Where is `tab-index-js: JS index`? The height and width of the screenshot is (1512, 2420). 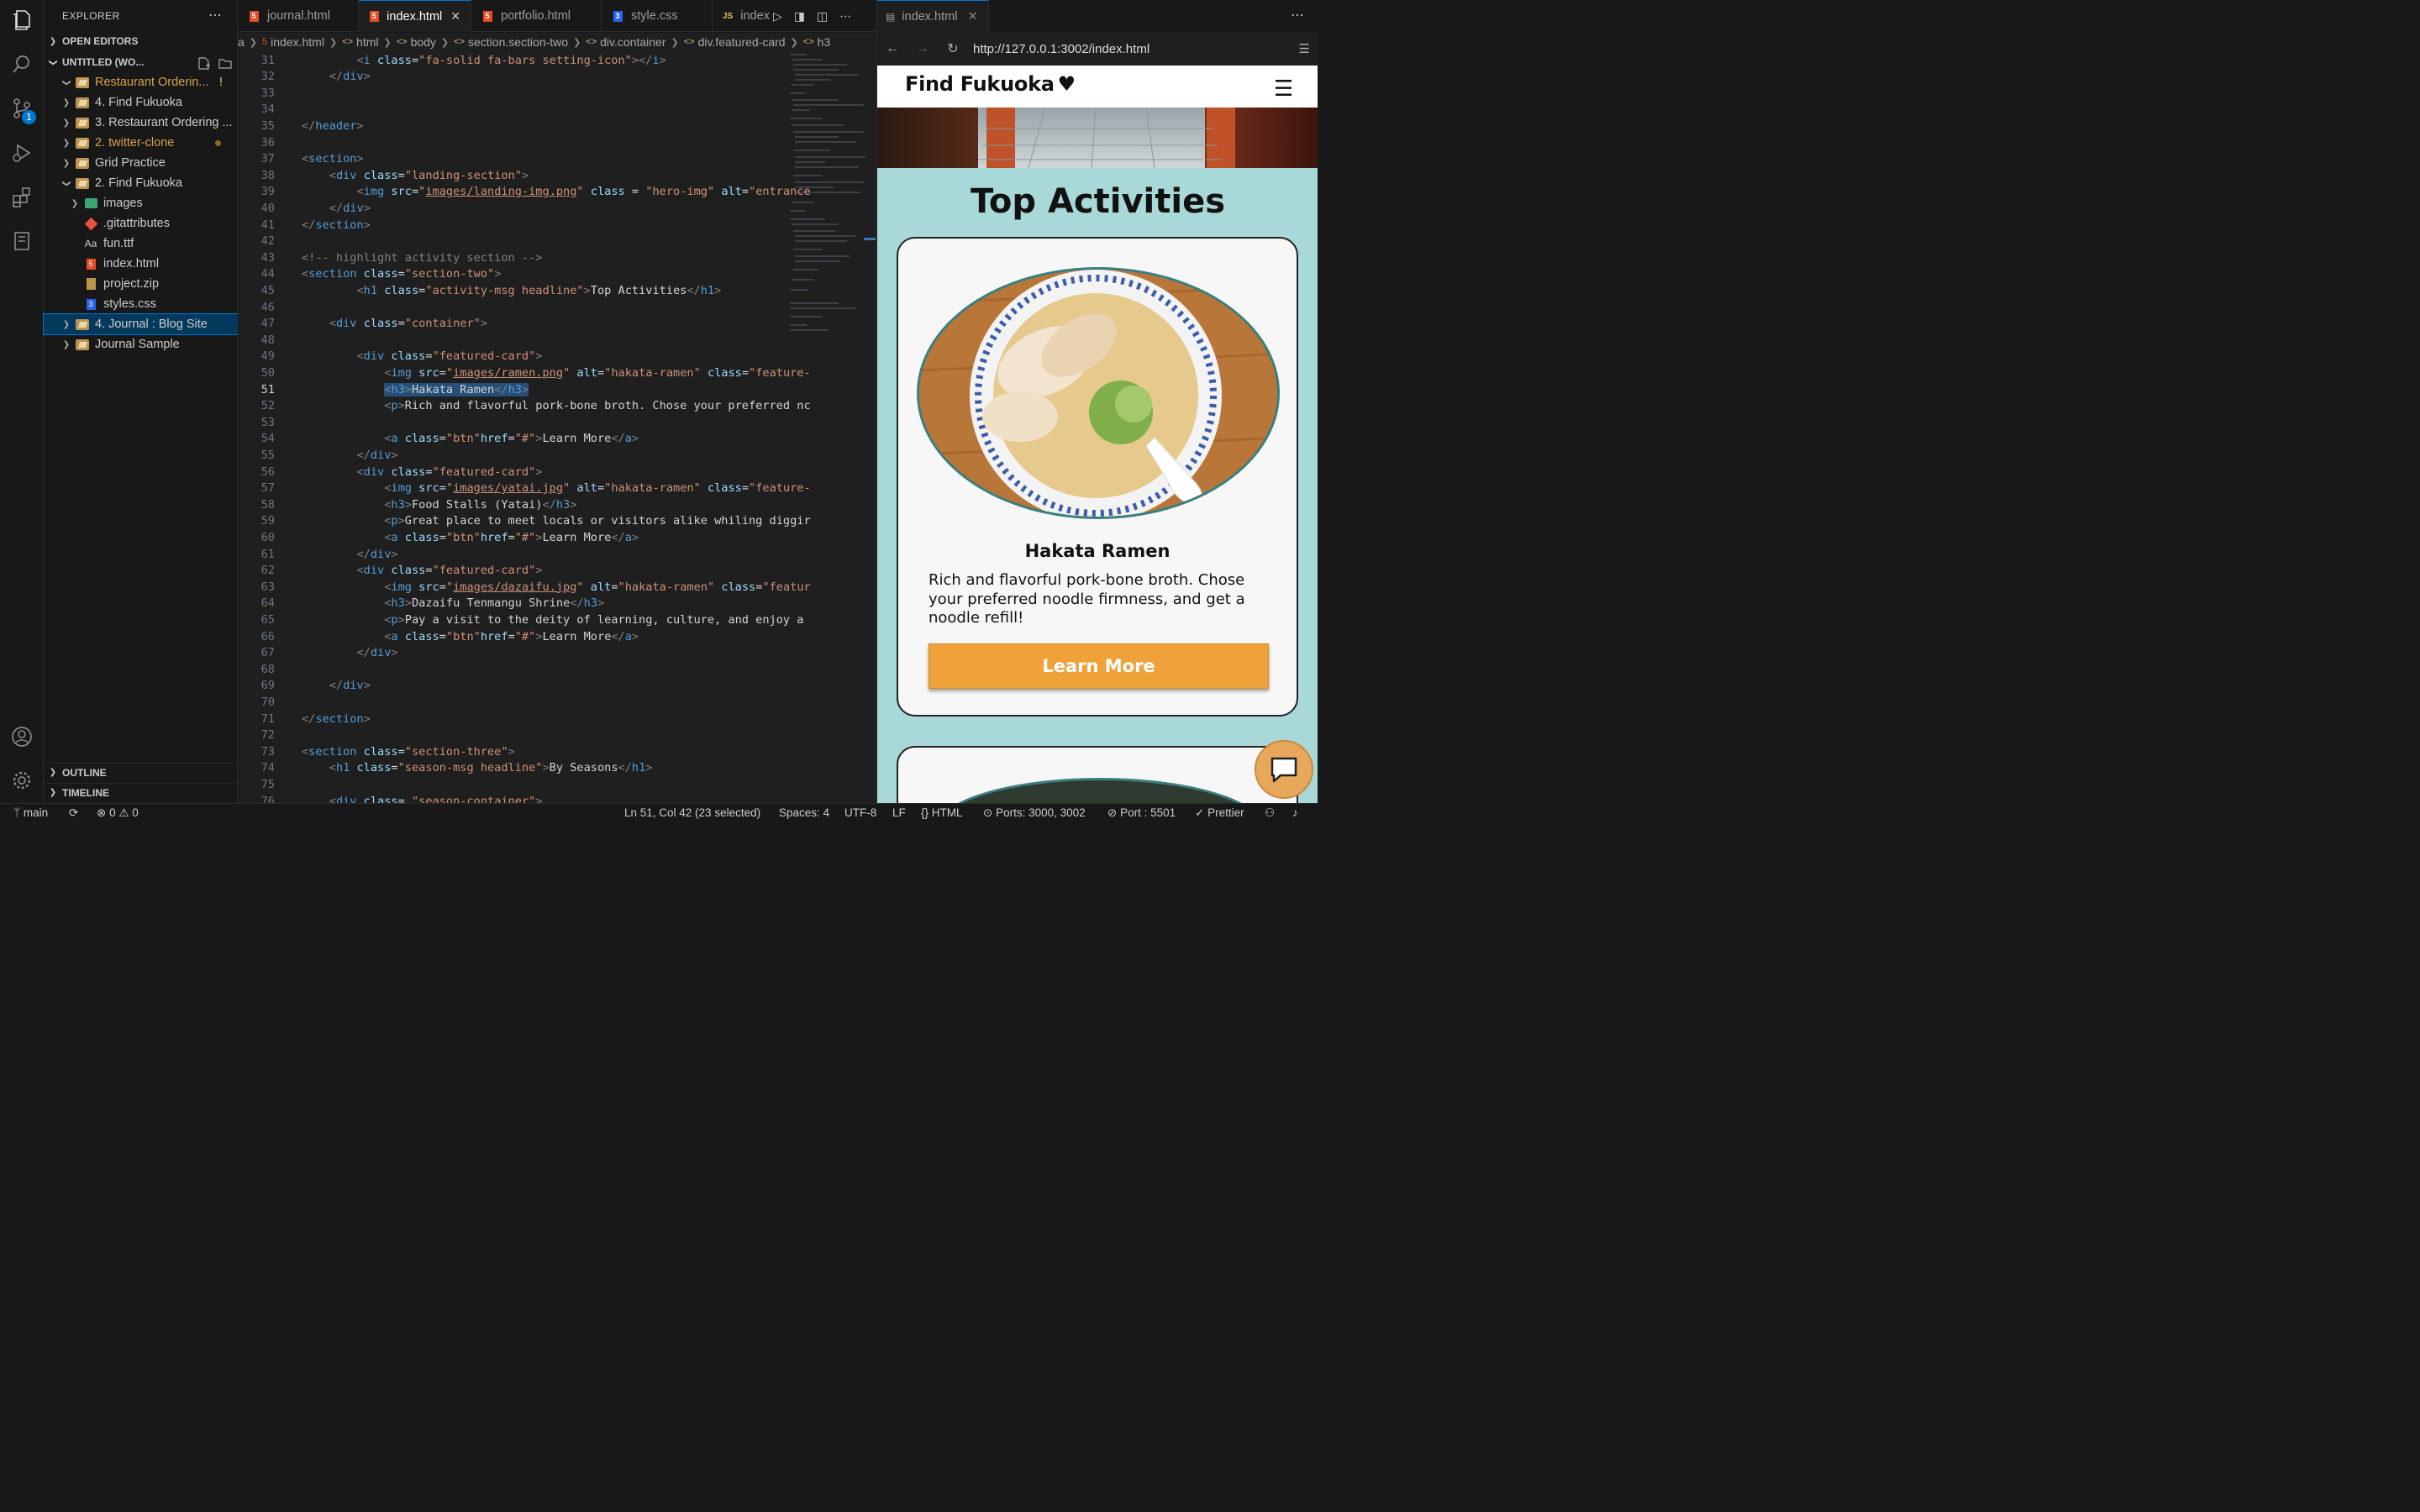 tab-index-js: JS index is located at coordinates (743, 16).